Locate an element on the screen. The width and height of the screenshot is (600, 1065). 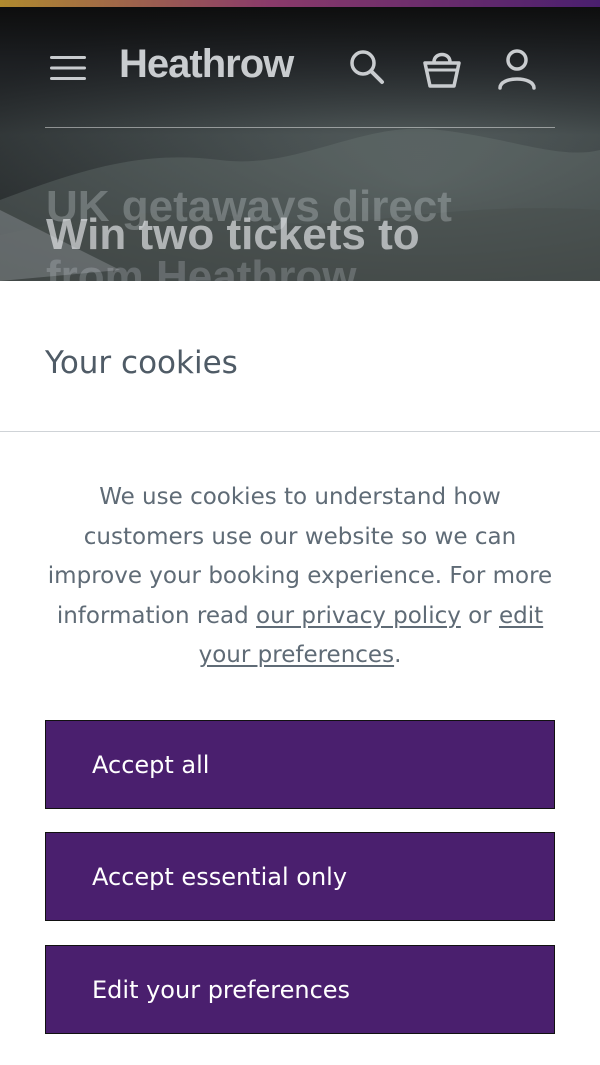
header-divider is located at coordinates (300, 127).